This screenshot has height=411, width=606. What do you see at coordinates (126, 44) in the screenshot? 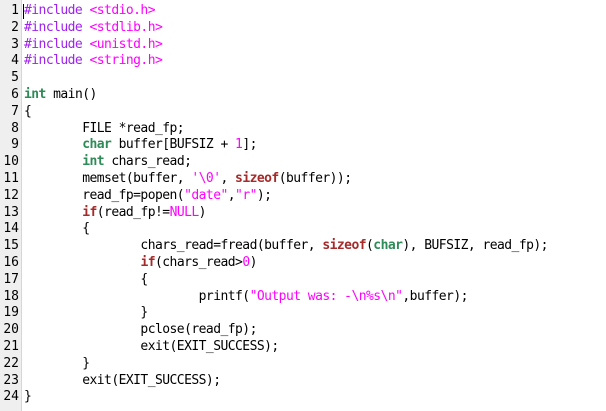
I see `code-token: <unistd.h>` at bounding box center [126, 44].